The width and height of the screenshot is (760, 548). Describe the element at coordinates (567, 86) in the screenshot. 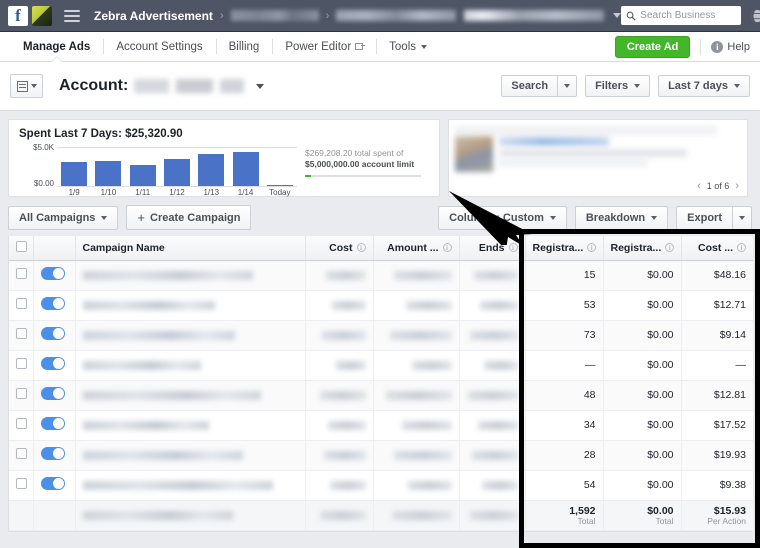

I see `search-dropdown-button` at that location.